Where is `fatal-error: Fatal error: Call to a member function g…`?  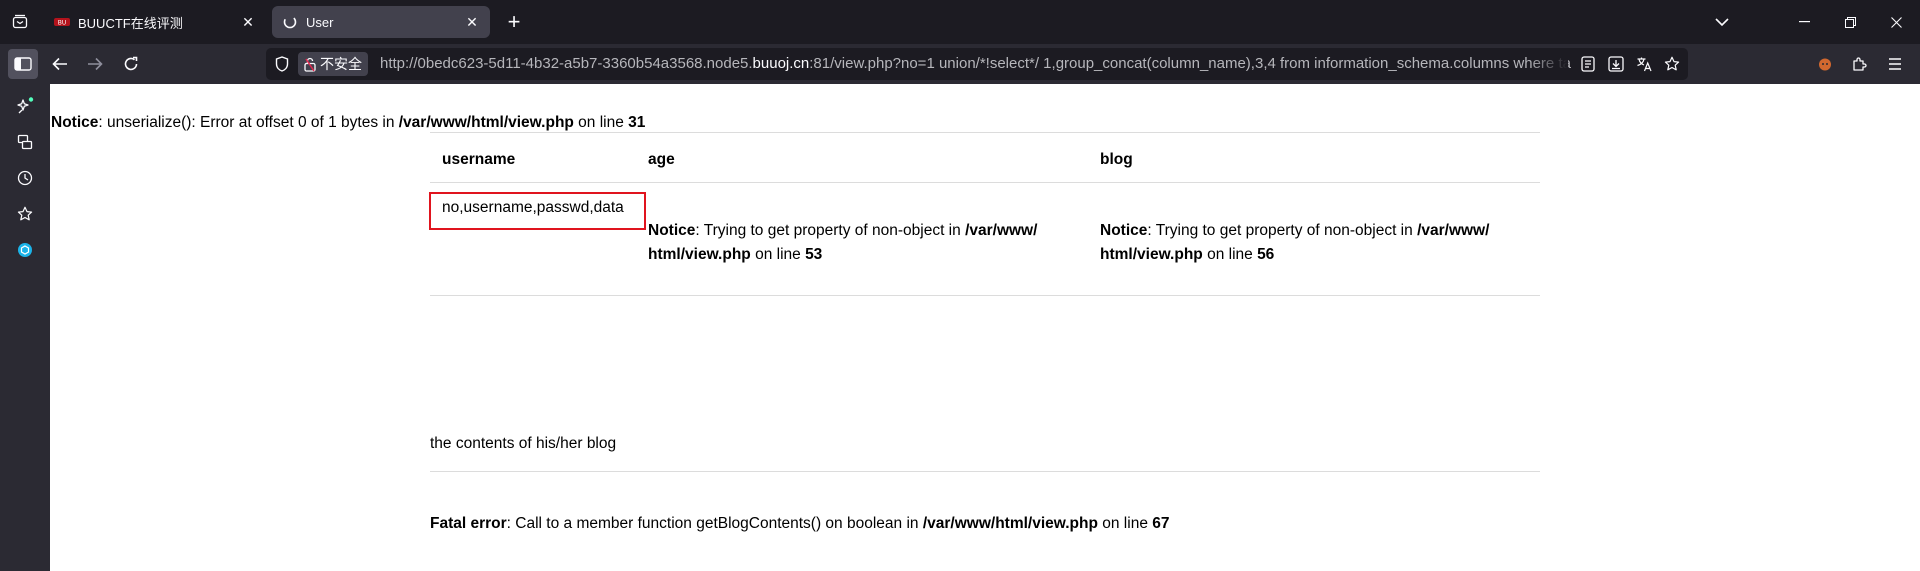 fatal-error: Fatal error: Call to a member function g… is located at coordinates (800, 524).